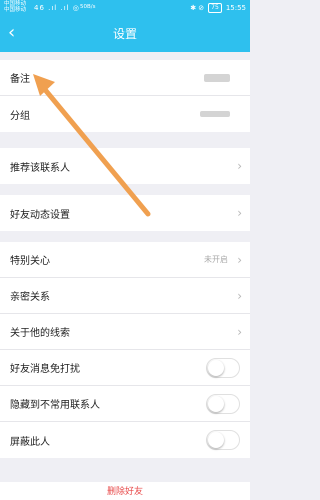  I want to click on row-remark: 备注, so click(125, 78).